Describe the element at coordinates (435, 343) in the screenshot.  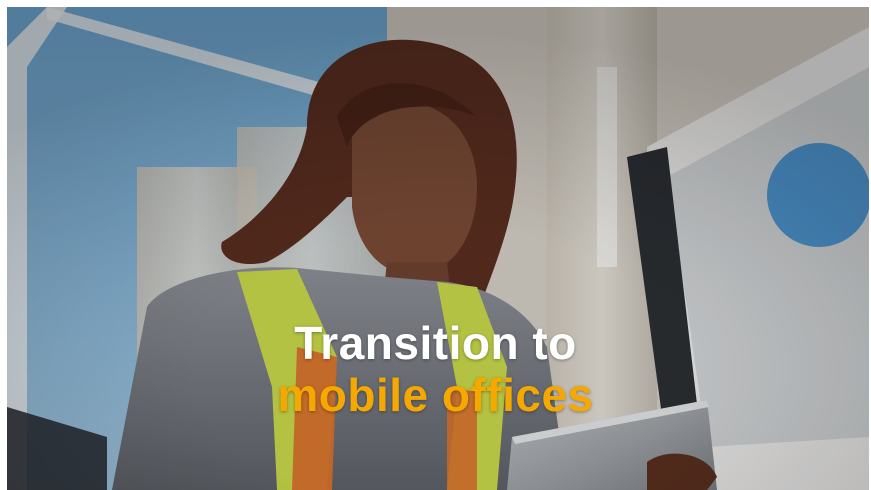
I see `headline-line-1: Transition to` at that location.